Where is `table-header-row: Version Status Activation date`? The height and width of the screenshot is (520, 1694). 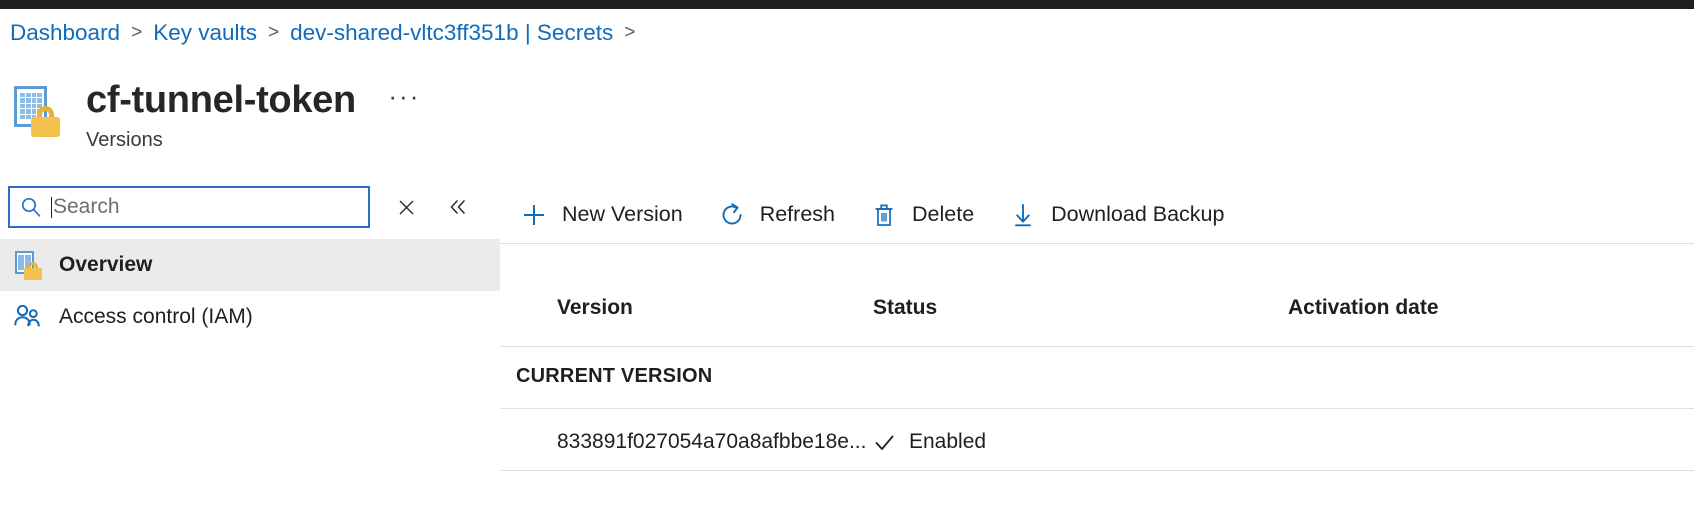 table-header-row: Version Status Activation date is located at coordinates (1097, 308).